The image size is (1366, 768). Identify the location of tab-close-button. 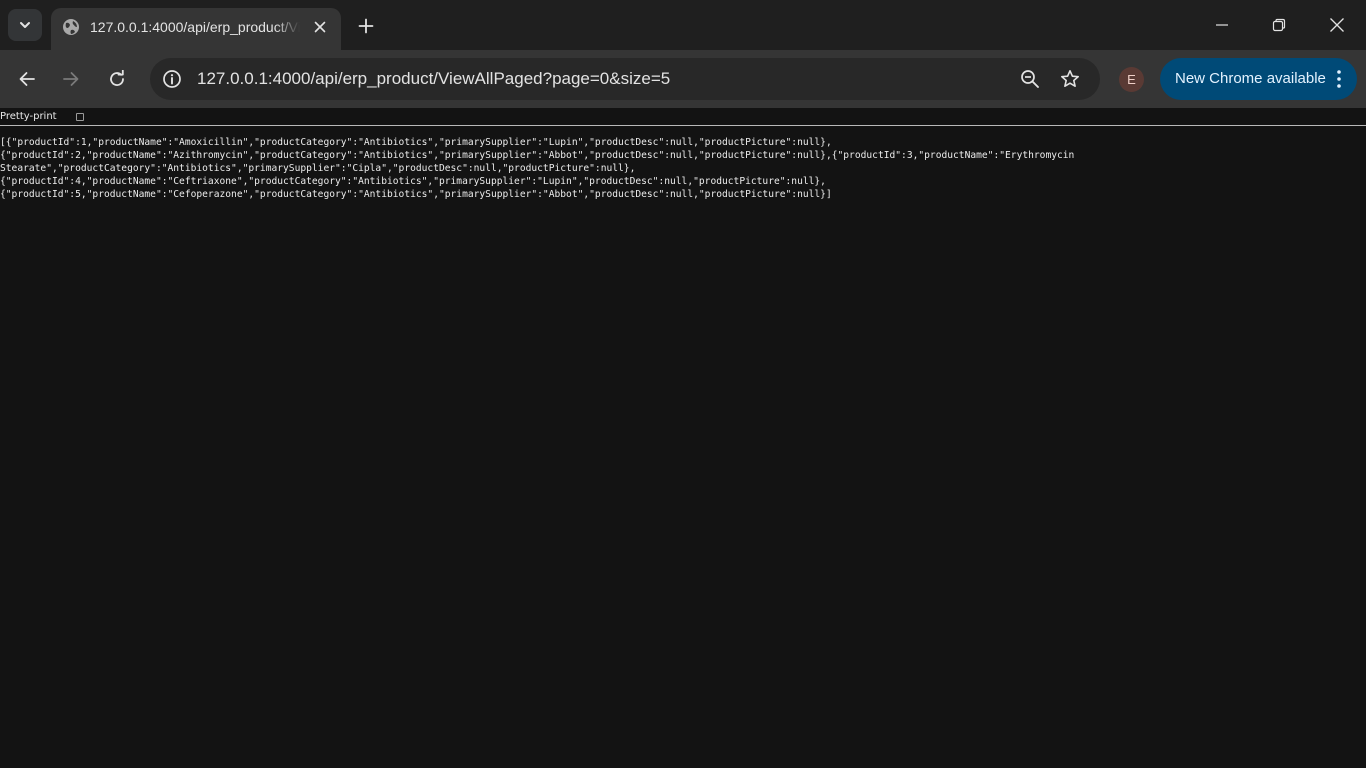
(320, 27).